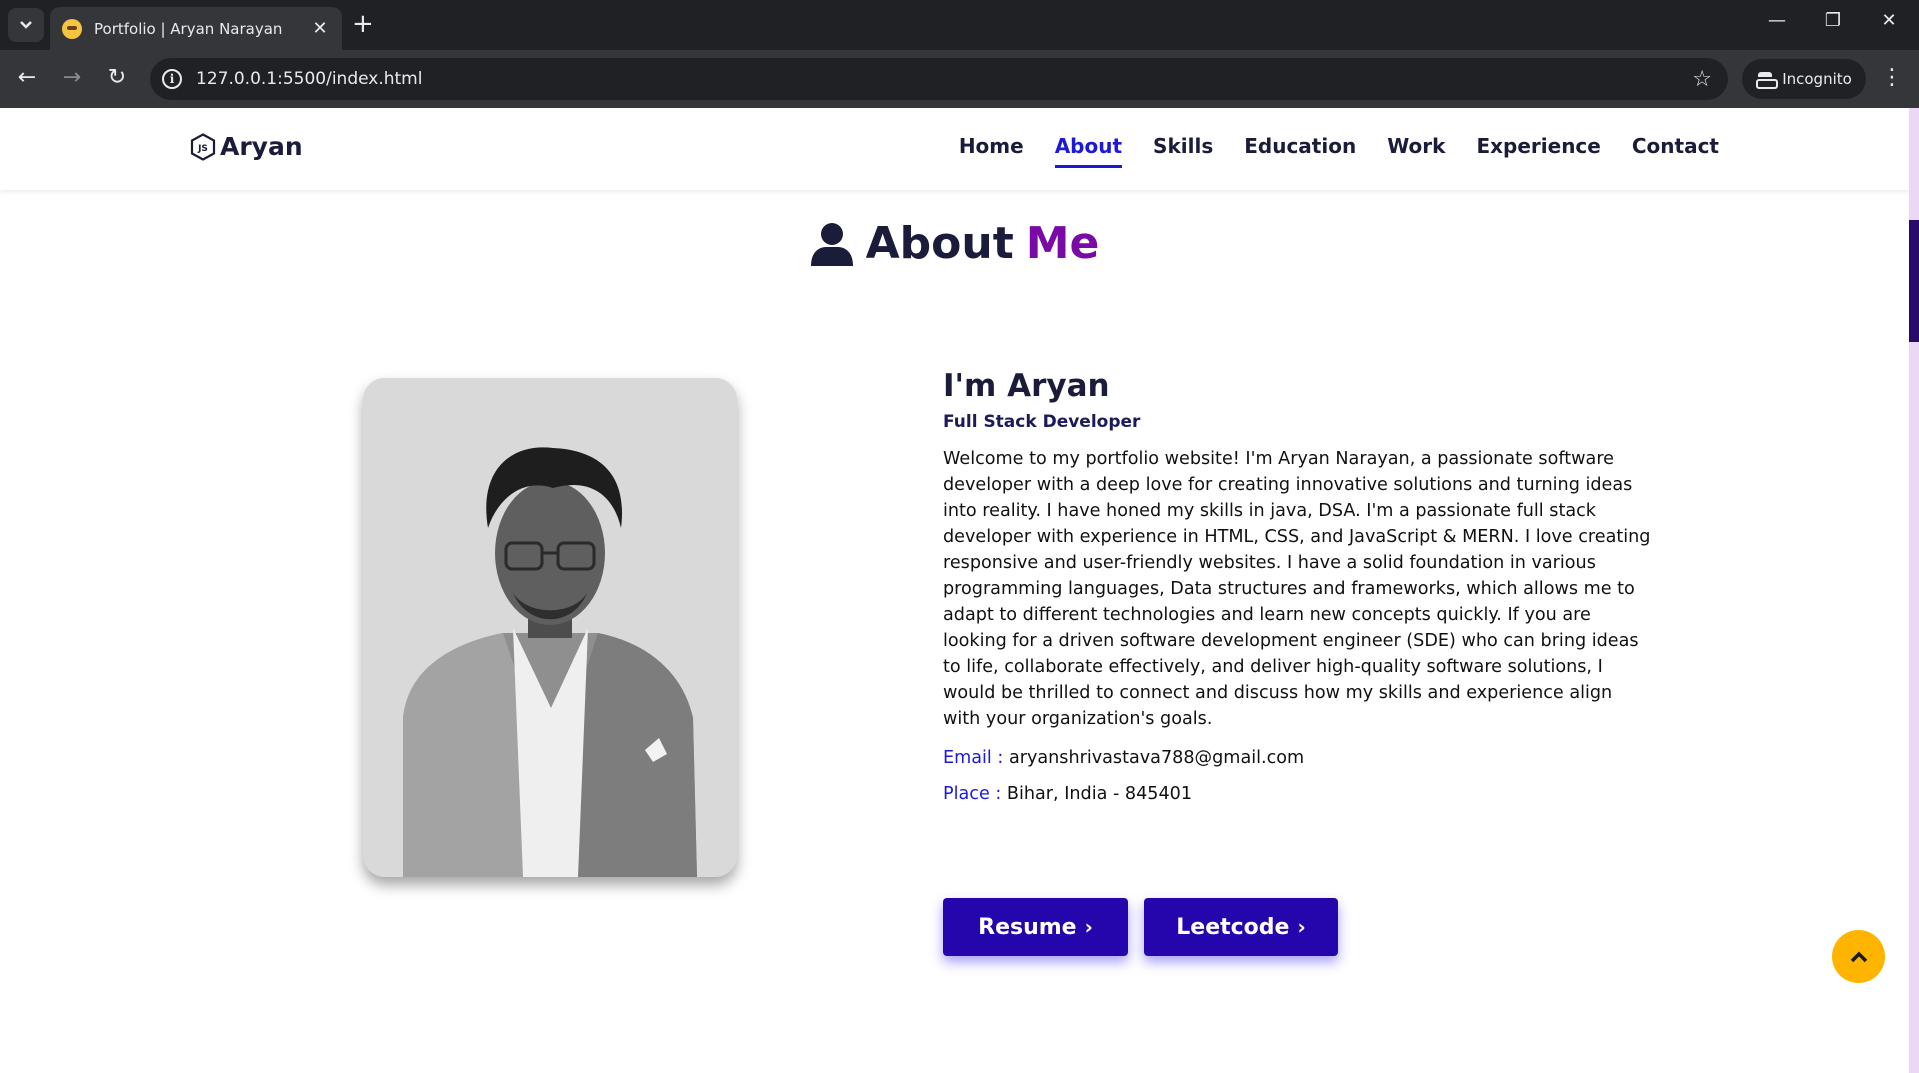  What do you see at coordinates (363, 24) in the screenshot?
I see `new-tab-button: +` at bounding box center [363, 24].